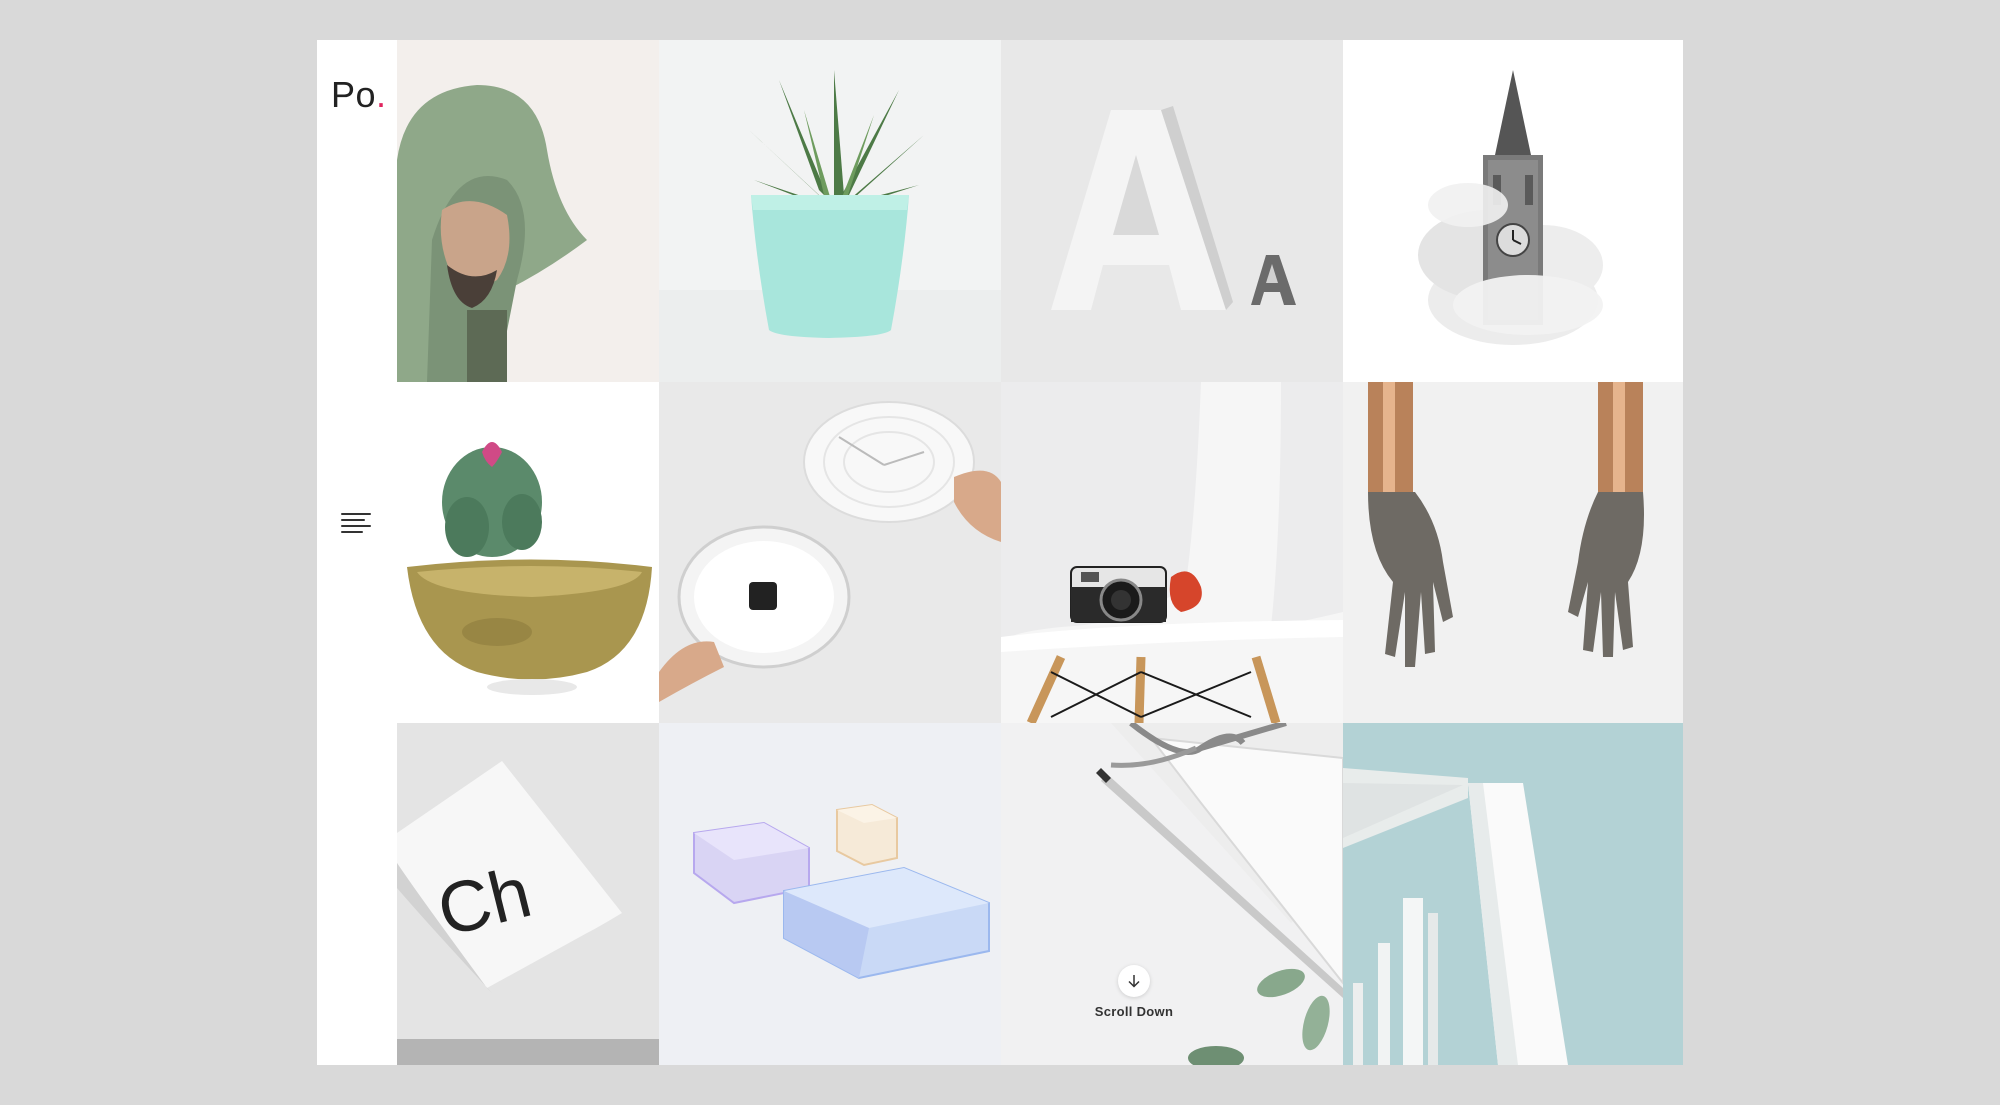  What do you see at coordinates (359, 95) in the screenshot?
I see `logo: Po.` at bounding box center [359, 95].